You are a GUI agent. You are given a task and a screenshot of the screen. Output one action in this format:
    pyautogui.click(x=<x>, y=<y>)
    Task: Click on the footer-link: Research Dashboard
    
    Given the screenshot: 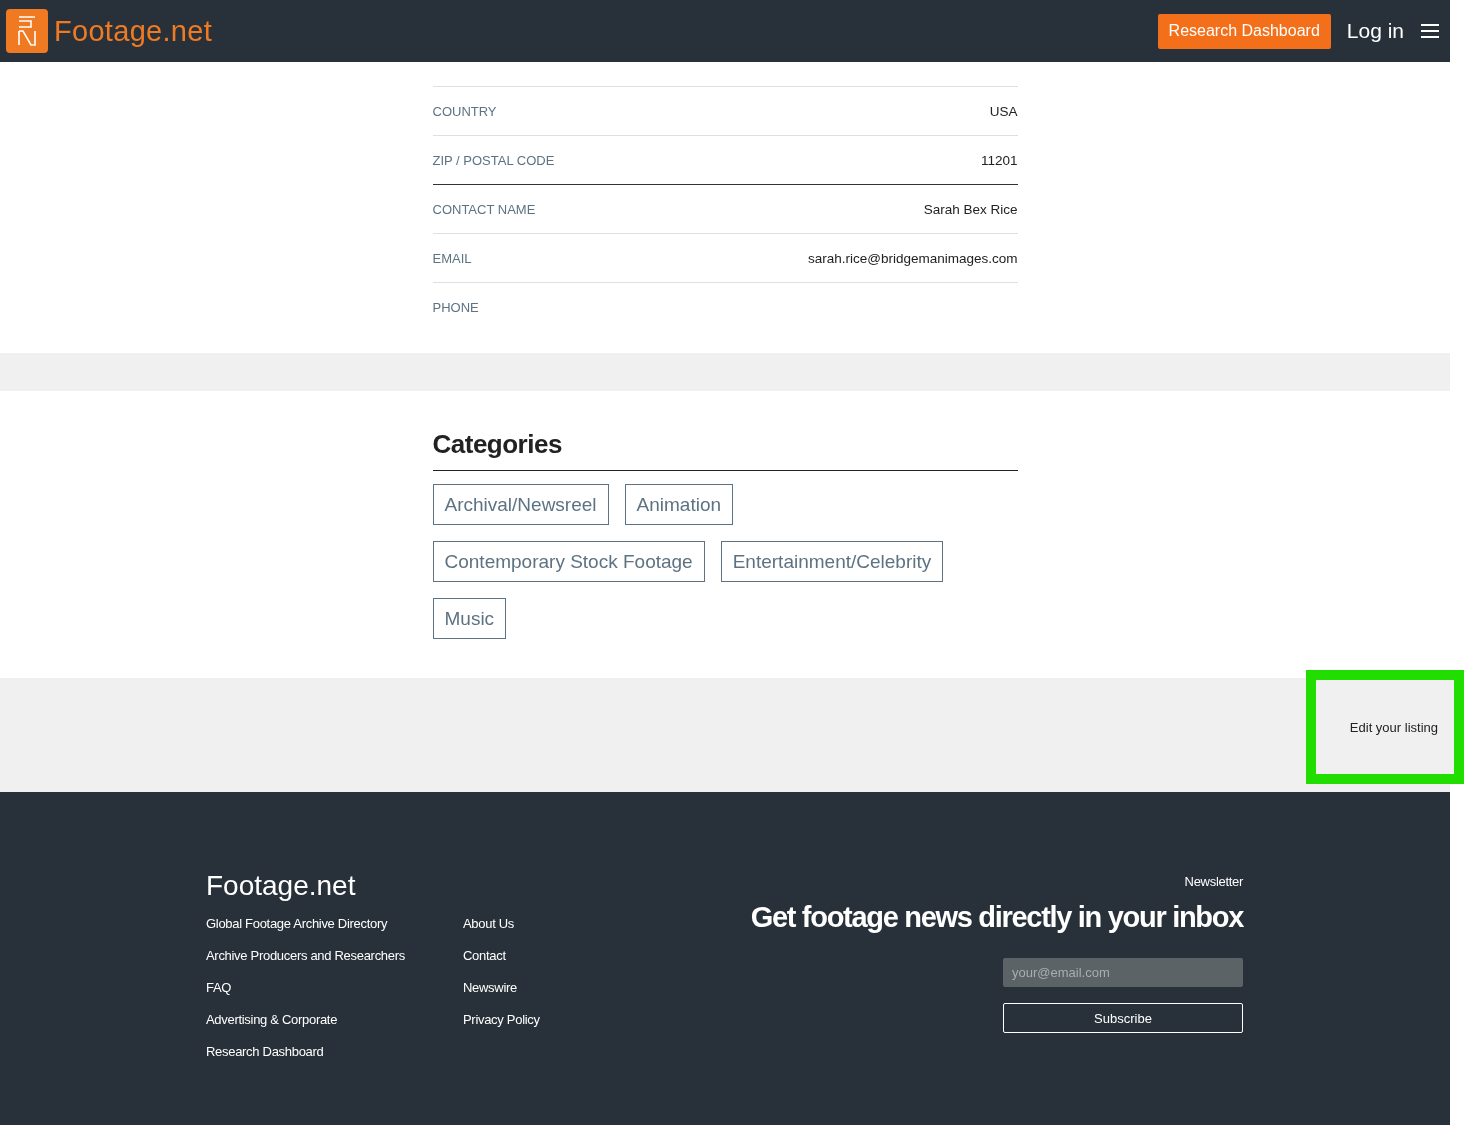 What is the action you would take?
    pyautogui.click(x=334, y=1051)
    